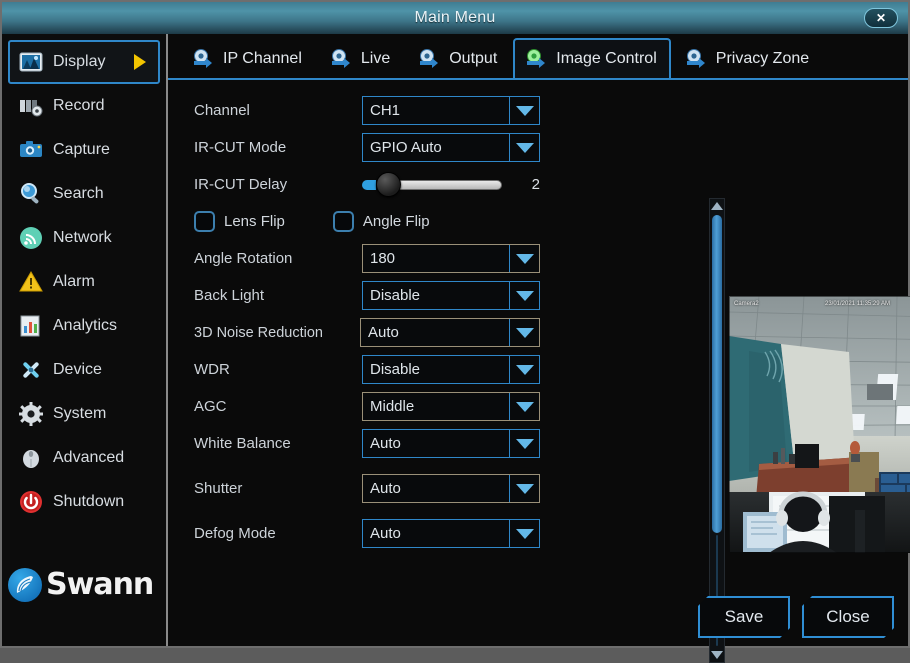 The image size is (910, 663). Describe the element at coordinates (100, 584) in the screenshot. I see `brand-name: Swann` at that location.